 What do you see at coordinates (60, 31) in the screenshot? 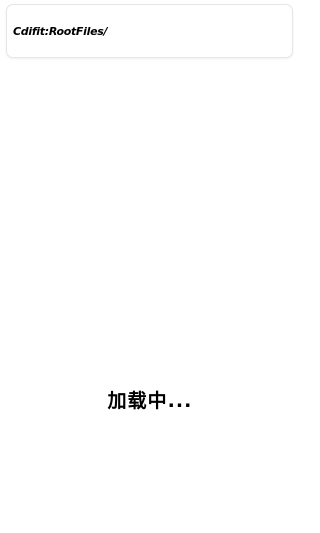
I see `current-path-label: Cdifit:RootFiles/` at bounding box center [60, 31].